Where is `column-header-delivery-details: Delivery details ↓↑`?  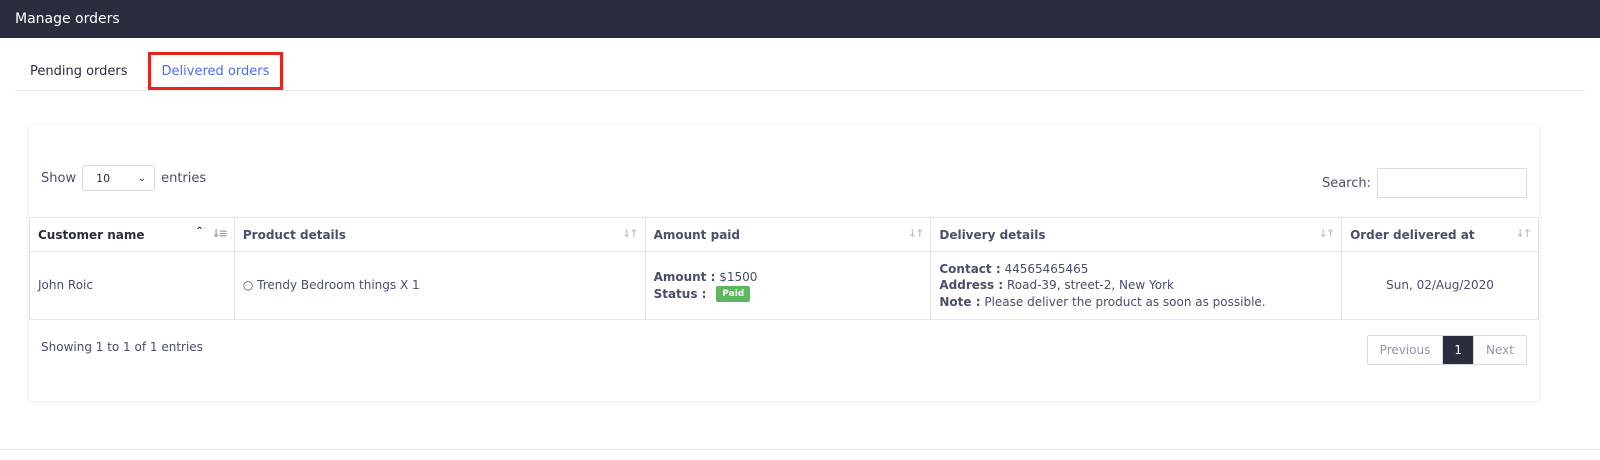 column-header-delivery-details: Delivery details ↓↑ is located at coordinates (1136, 234).